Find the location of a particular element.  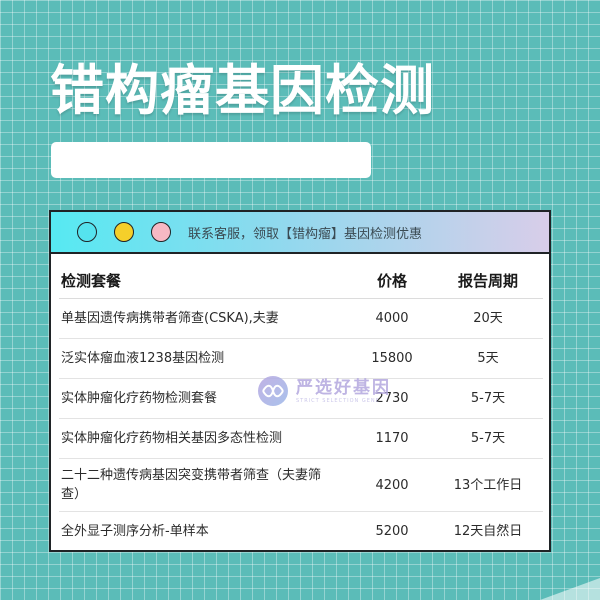

package-name: 全外显子测序分析-单样本 is located at coordinates (135, 531).